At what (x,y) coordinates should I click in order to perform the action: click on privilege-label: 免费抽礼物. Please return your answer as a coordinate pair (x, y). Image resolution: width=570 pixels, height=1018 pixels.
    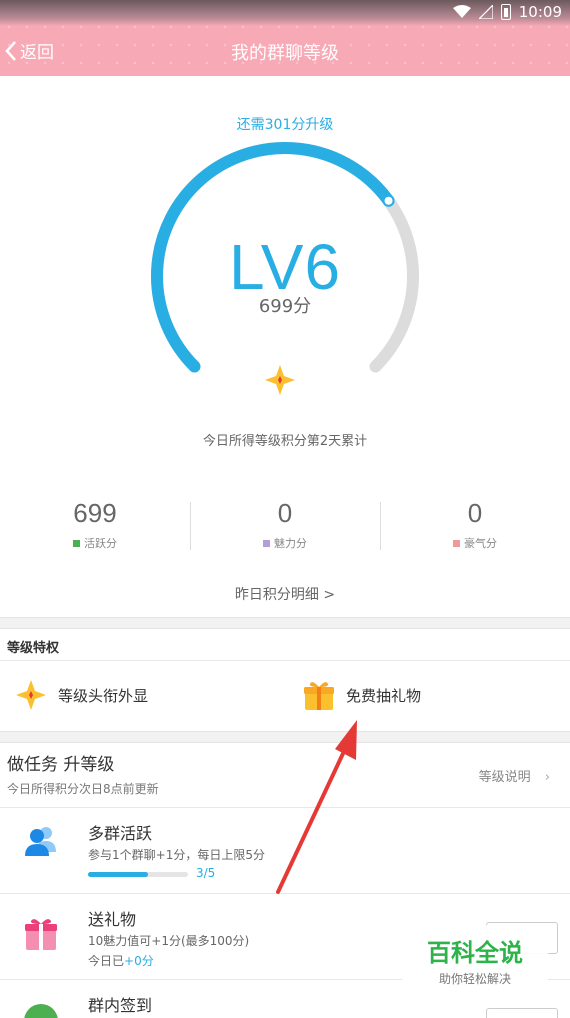
    Looking at the image, I should click on (384, 695).